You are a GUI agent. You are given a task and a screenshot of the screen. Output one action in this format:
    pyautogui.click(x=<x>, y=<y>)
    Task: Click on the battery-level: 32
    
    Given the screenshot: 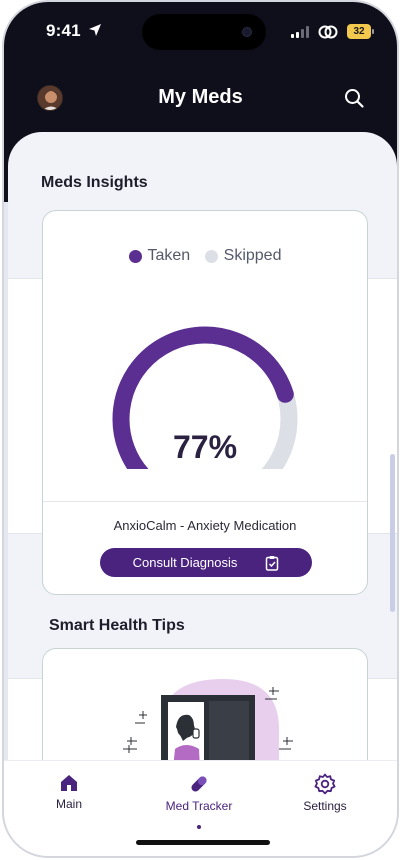 What is the action you would take?
    pyautogui.click(x=359, y=31)
    